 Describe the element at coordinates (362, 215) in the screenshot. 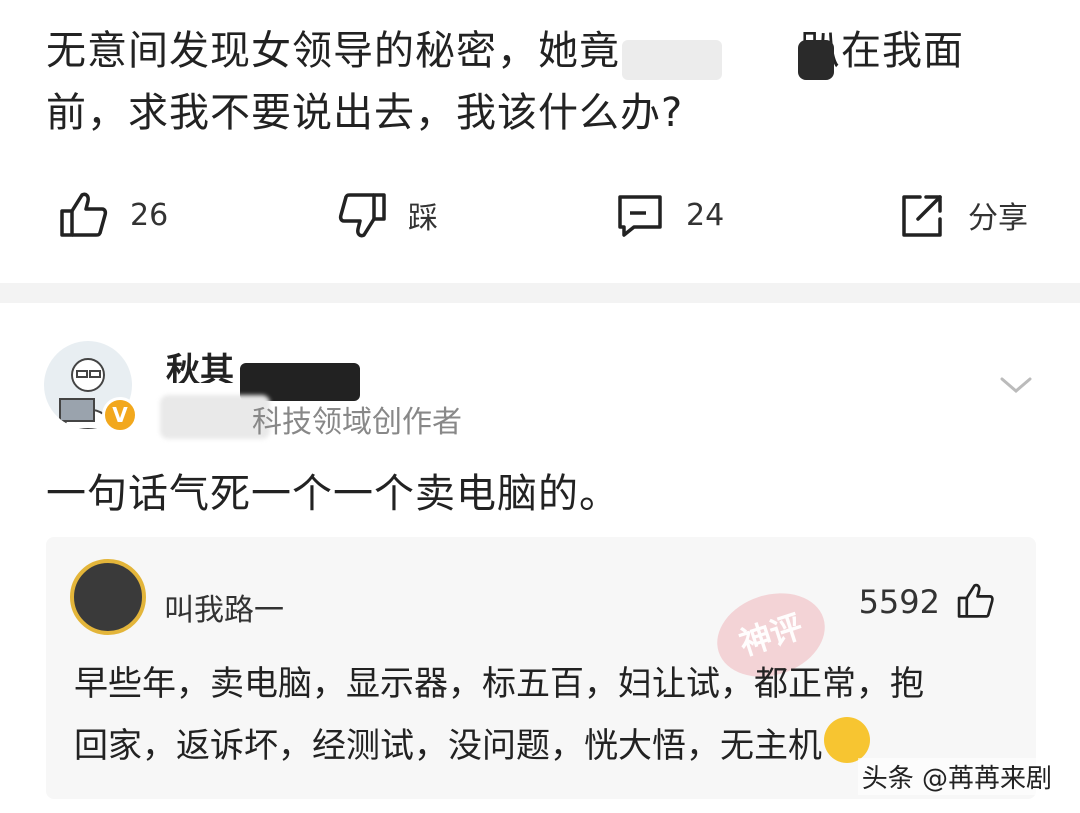

I see `thumbs-down-icon` at that location.